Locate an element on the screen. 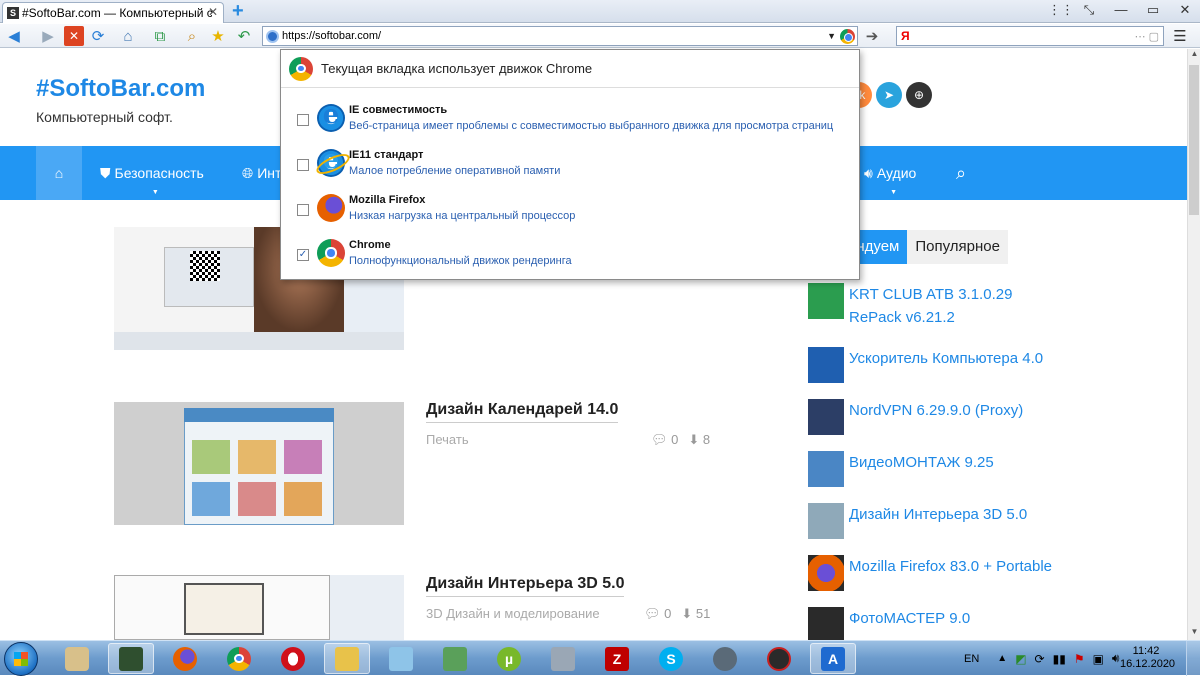 The height and width of the screenshot is (676, 1200). taskbar-explorer is located at coordinates (347, 658).